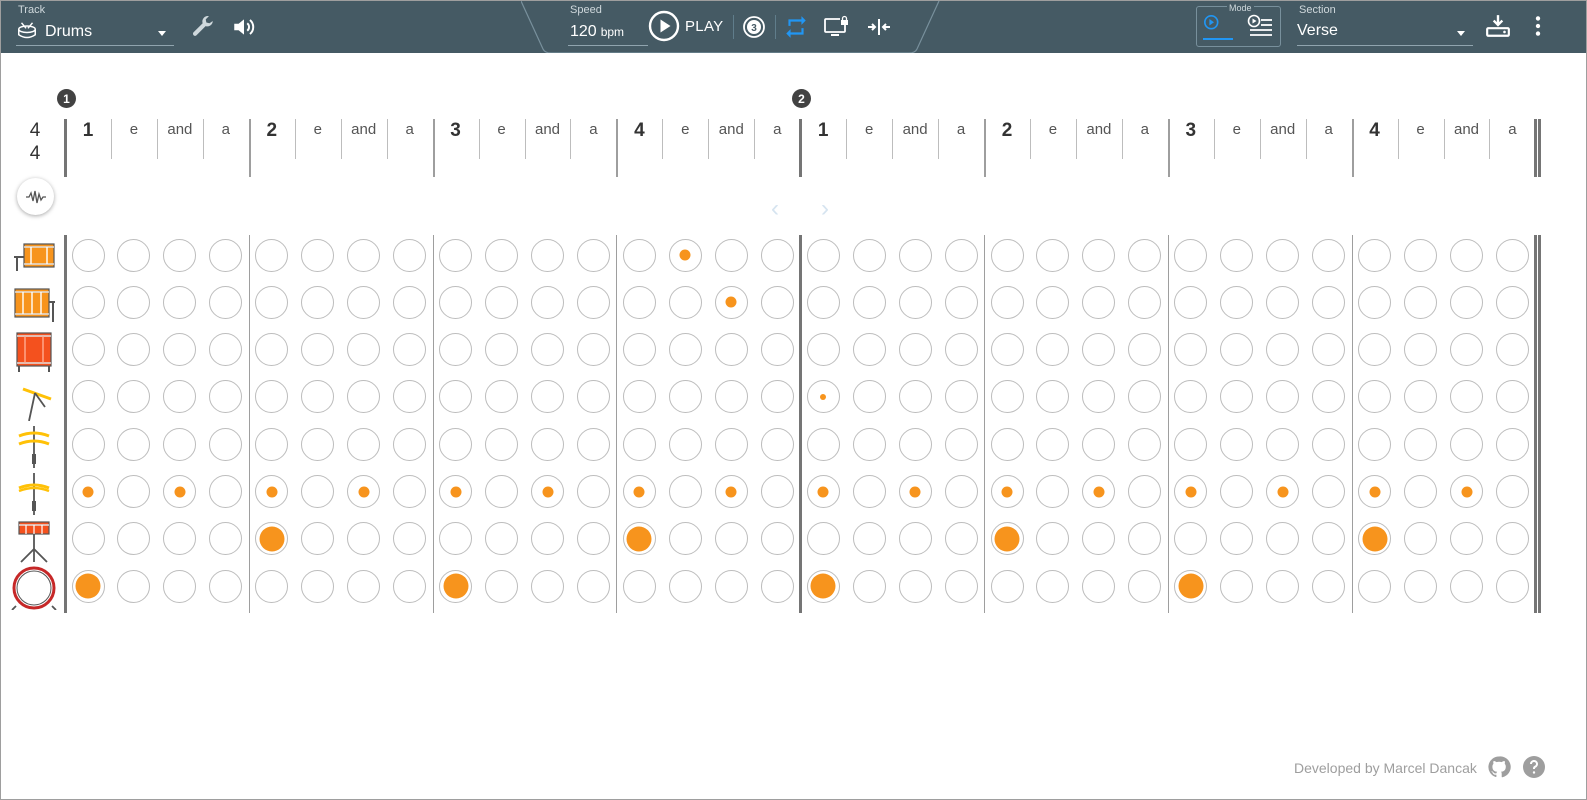 The image size is (1587, 800). I want to click on chevron-right-icon: ›, so click(825, 209).